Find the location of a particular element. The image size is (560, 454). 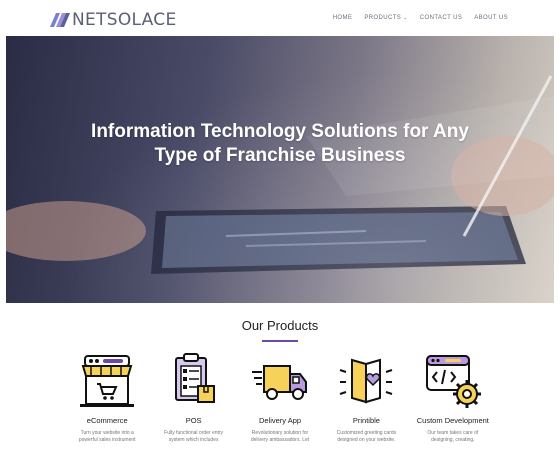

product-name: POS is located at coordinates (193, 420).